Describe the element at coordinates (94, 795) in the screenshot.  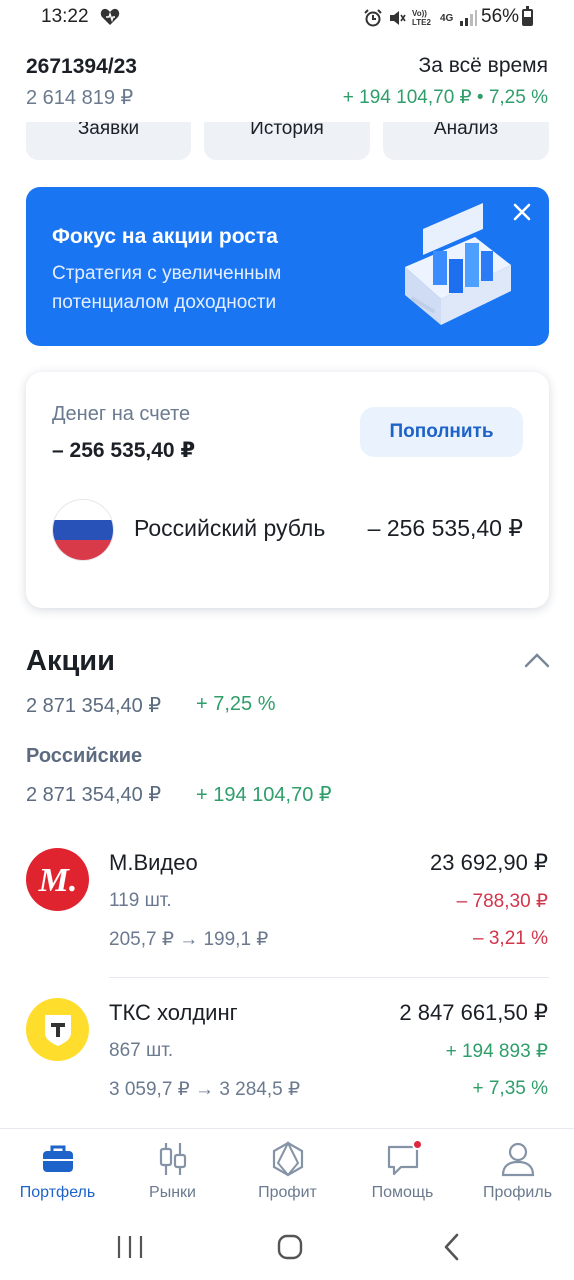
I see `group-total: 2 871 354,40 ₽` at that location.